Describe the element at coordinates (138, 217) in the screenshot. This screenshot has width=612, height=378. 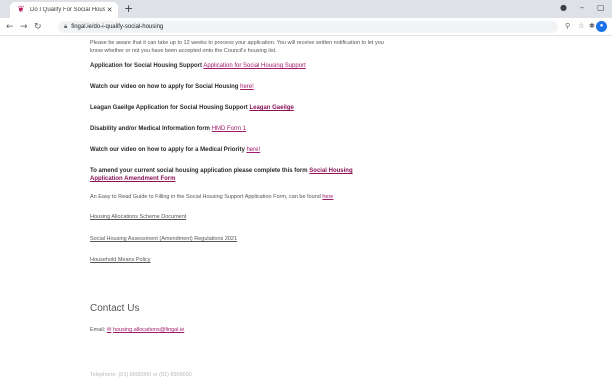
I see `allocations-scheme-link: Housing Allocations Scheme Document` at that location.